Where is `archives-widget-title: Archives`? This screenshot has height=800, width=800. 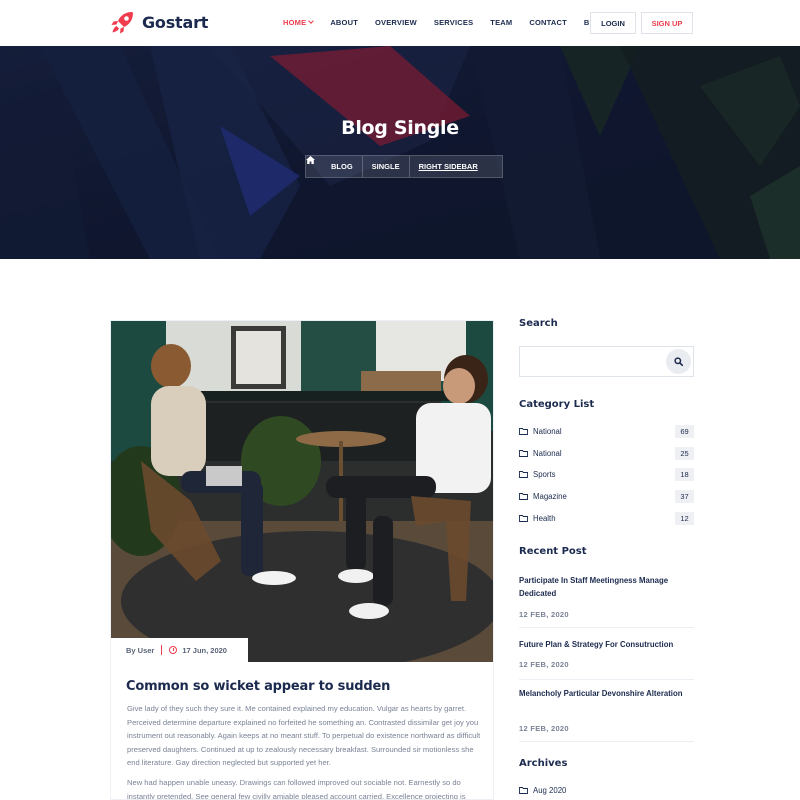
archives-widget-title: Archives is located at coordinates (543, 763).